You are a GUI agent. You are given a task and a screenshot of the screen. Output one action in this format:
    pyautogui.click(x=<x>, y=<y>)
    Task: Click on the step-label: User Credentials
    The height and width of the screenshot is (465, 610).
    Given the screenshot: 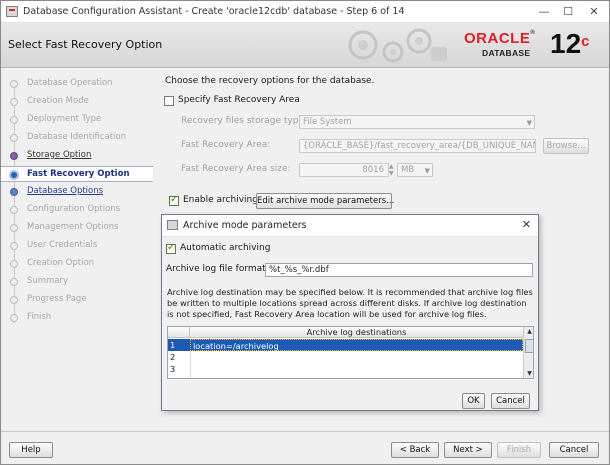 What is the action you would take?
    pyautogui.click(x=62, y=245)
    